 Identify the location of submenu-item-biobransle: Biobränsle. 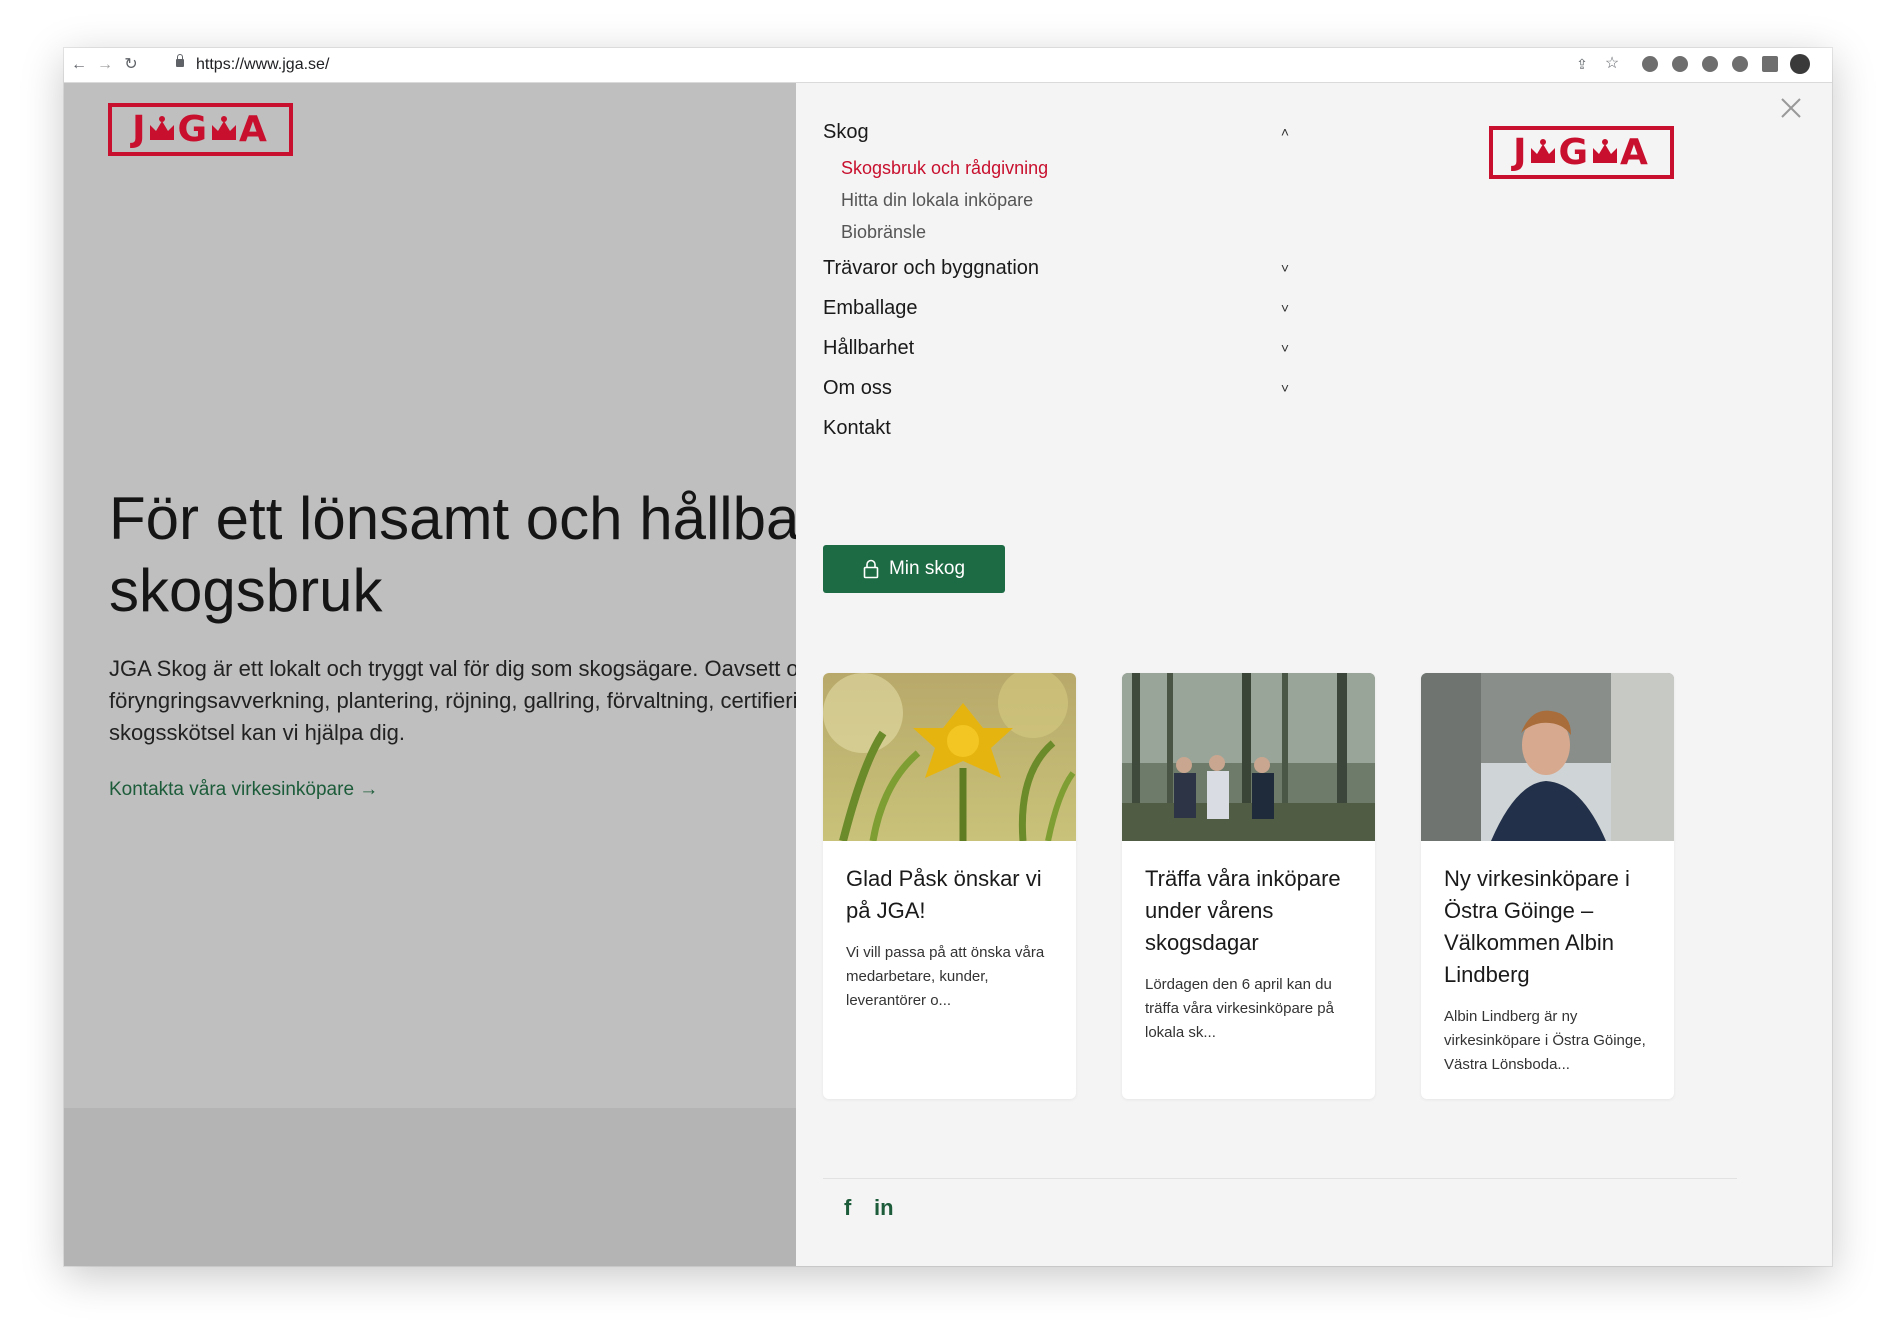
(1065, 232).